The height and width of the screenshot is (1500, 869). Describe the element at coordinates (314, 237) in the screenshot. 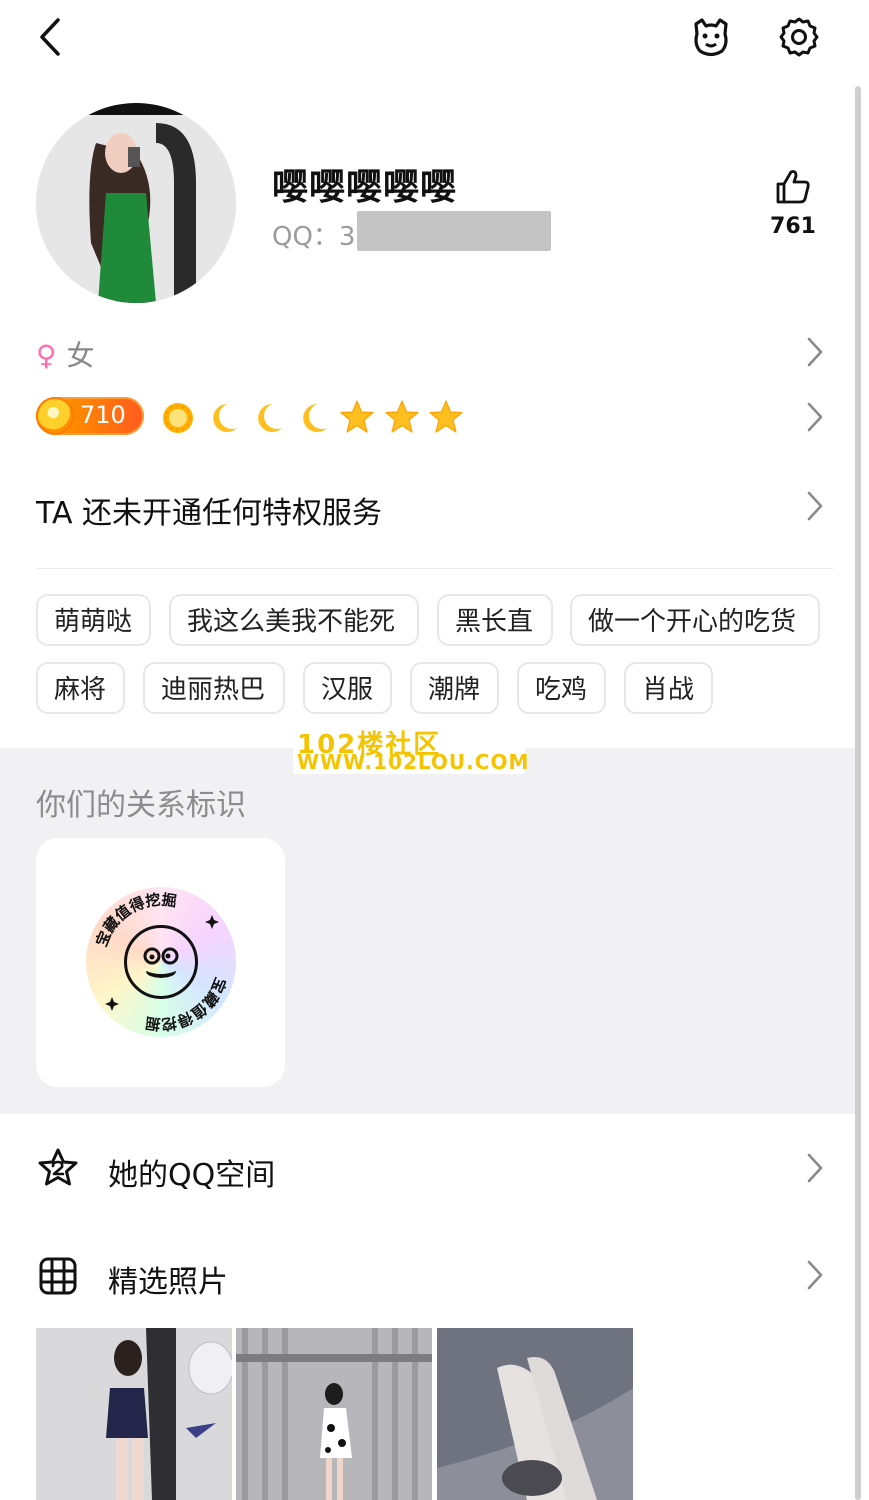

I see `qq-number: QQ：3` at that location.